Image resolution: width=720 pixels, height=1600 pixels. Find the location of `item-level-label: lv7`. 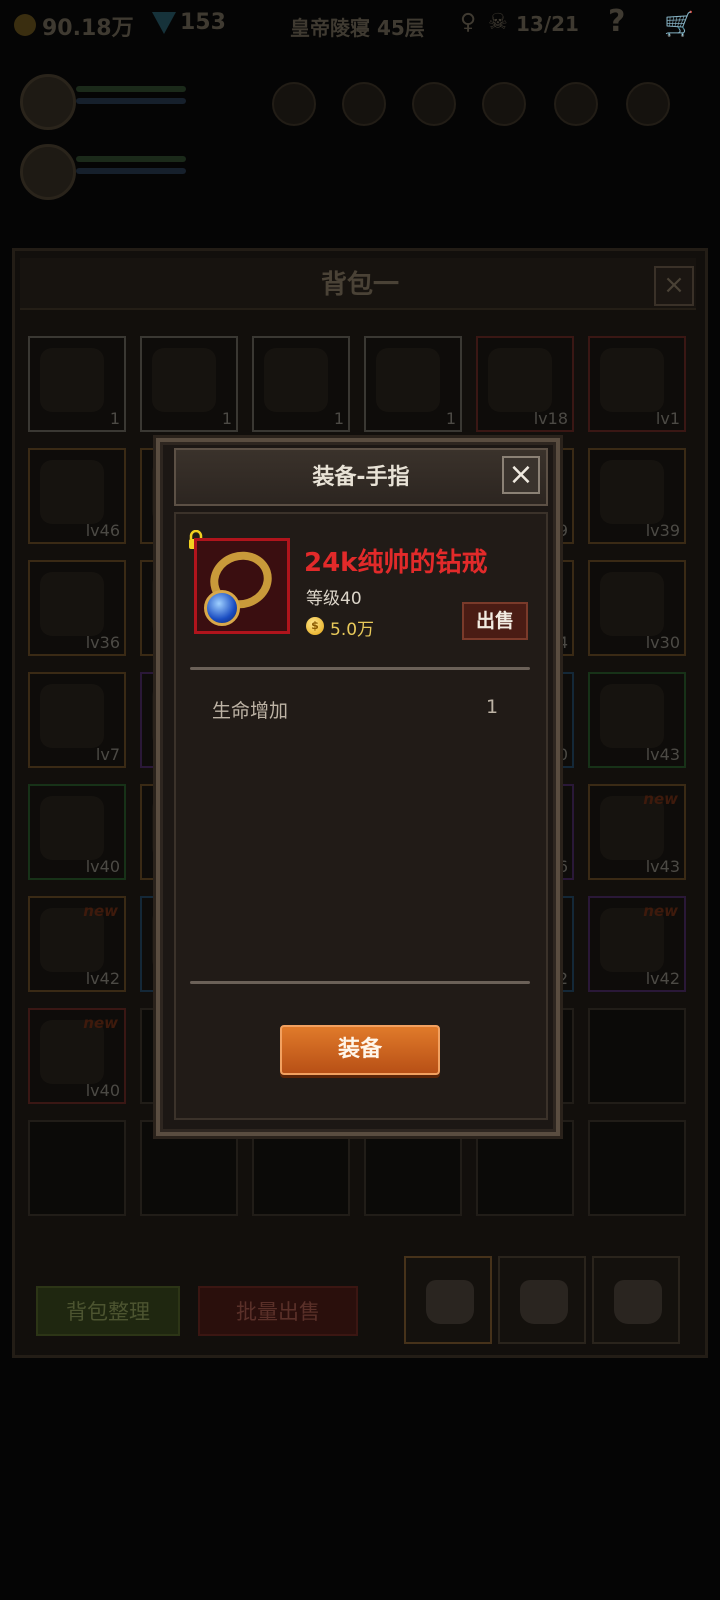

item-level-label: lv7 is located at coordinates (107, 754).